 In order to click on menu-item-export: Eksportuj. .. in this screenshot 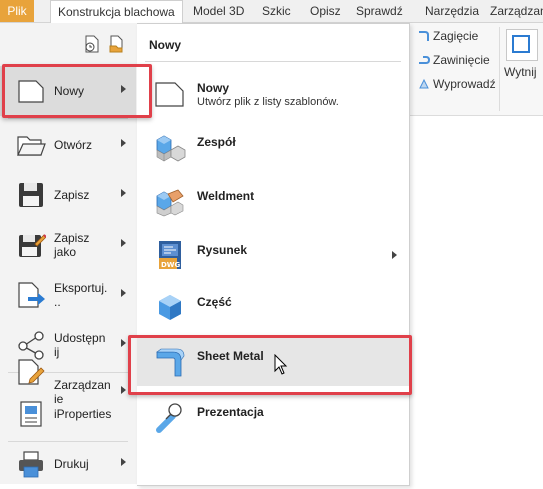, I will do `click(68, 295)`.